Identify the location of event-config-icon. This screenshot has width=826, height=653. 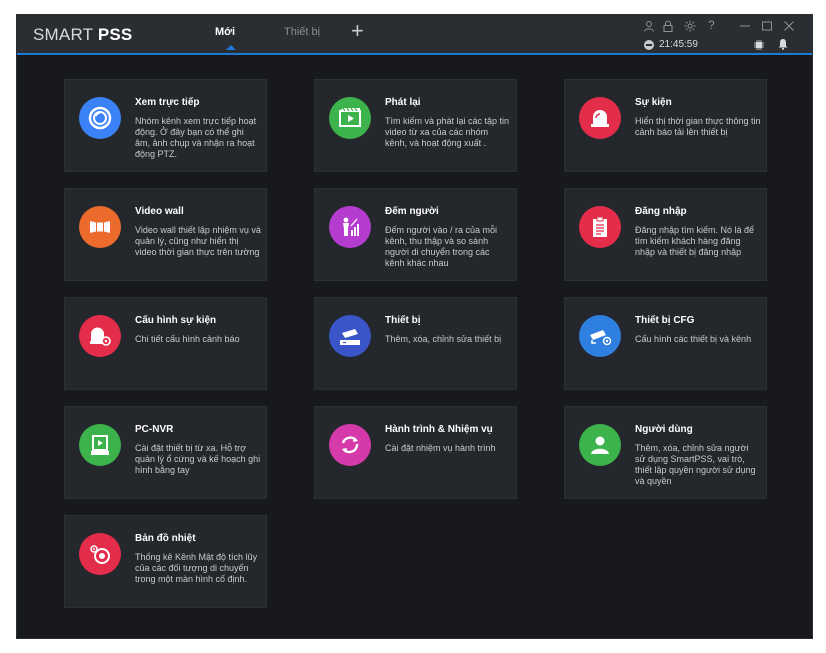
(100, 336).